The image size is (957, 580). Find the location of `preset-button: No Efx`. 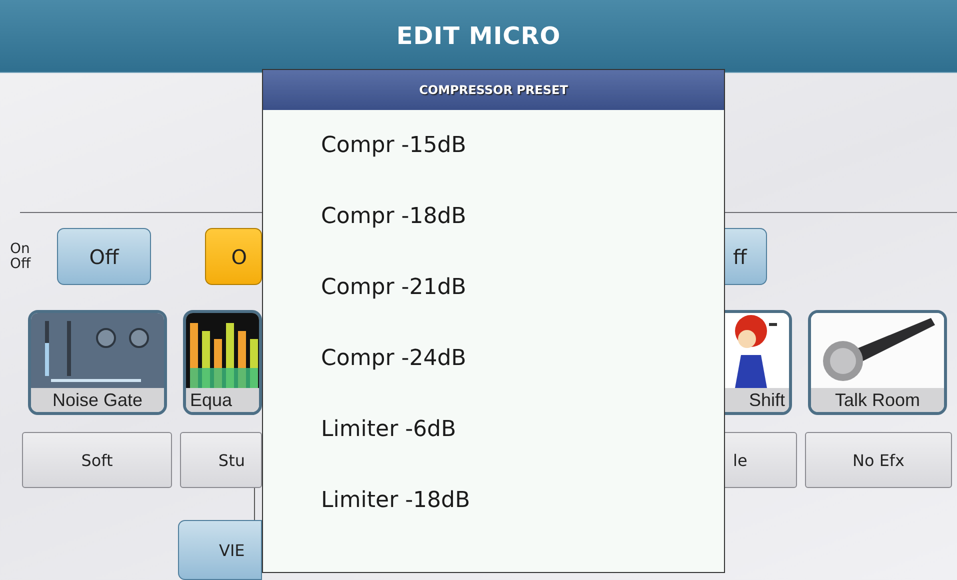

preset-button: No Efx is located at coordinates (878, 460).